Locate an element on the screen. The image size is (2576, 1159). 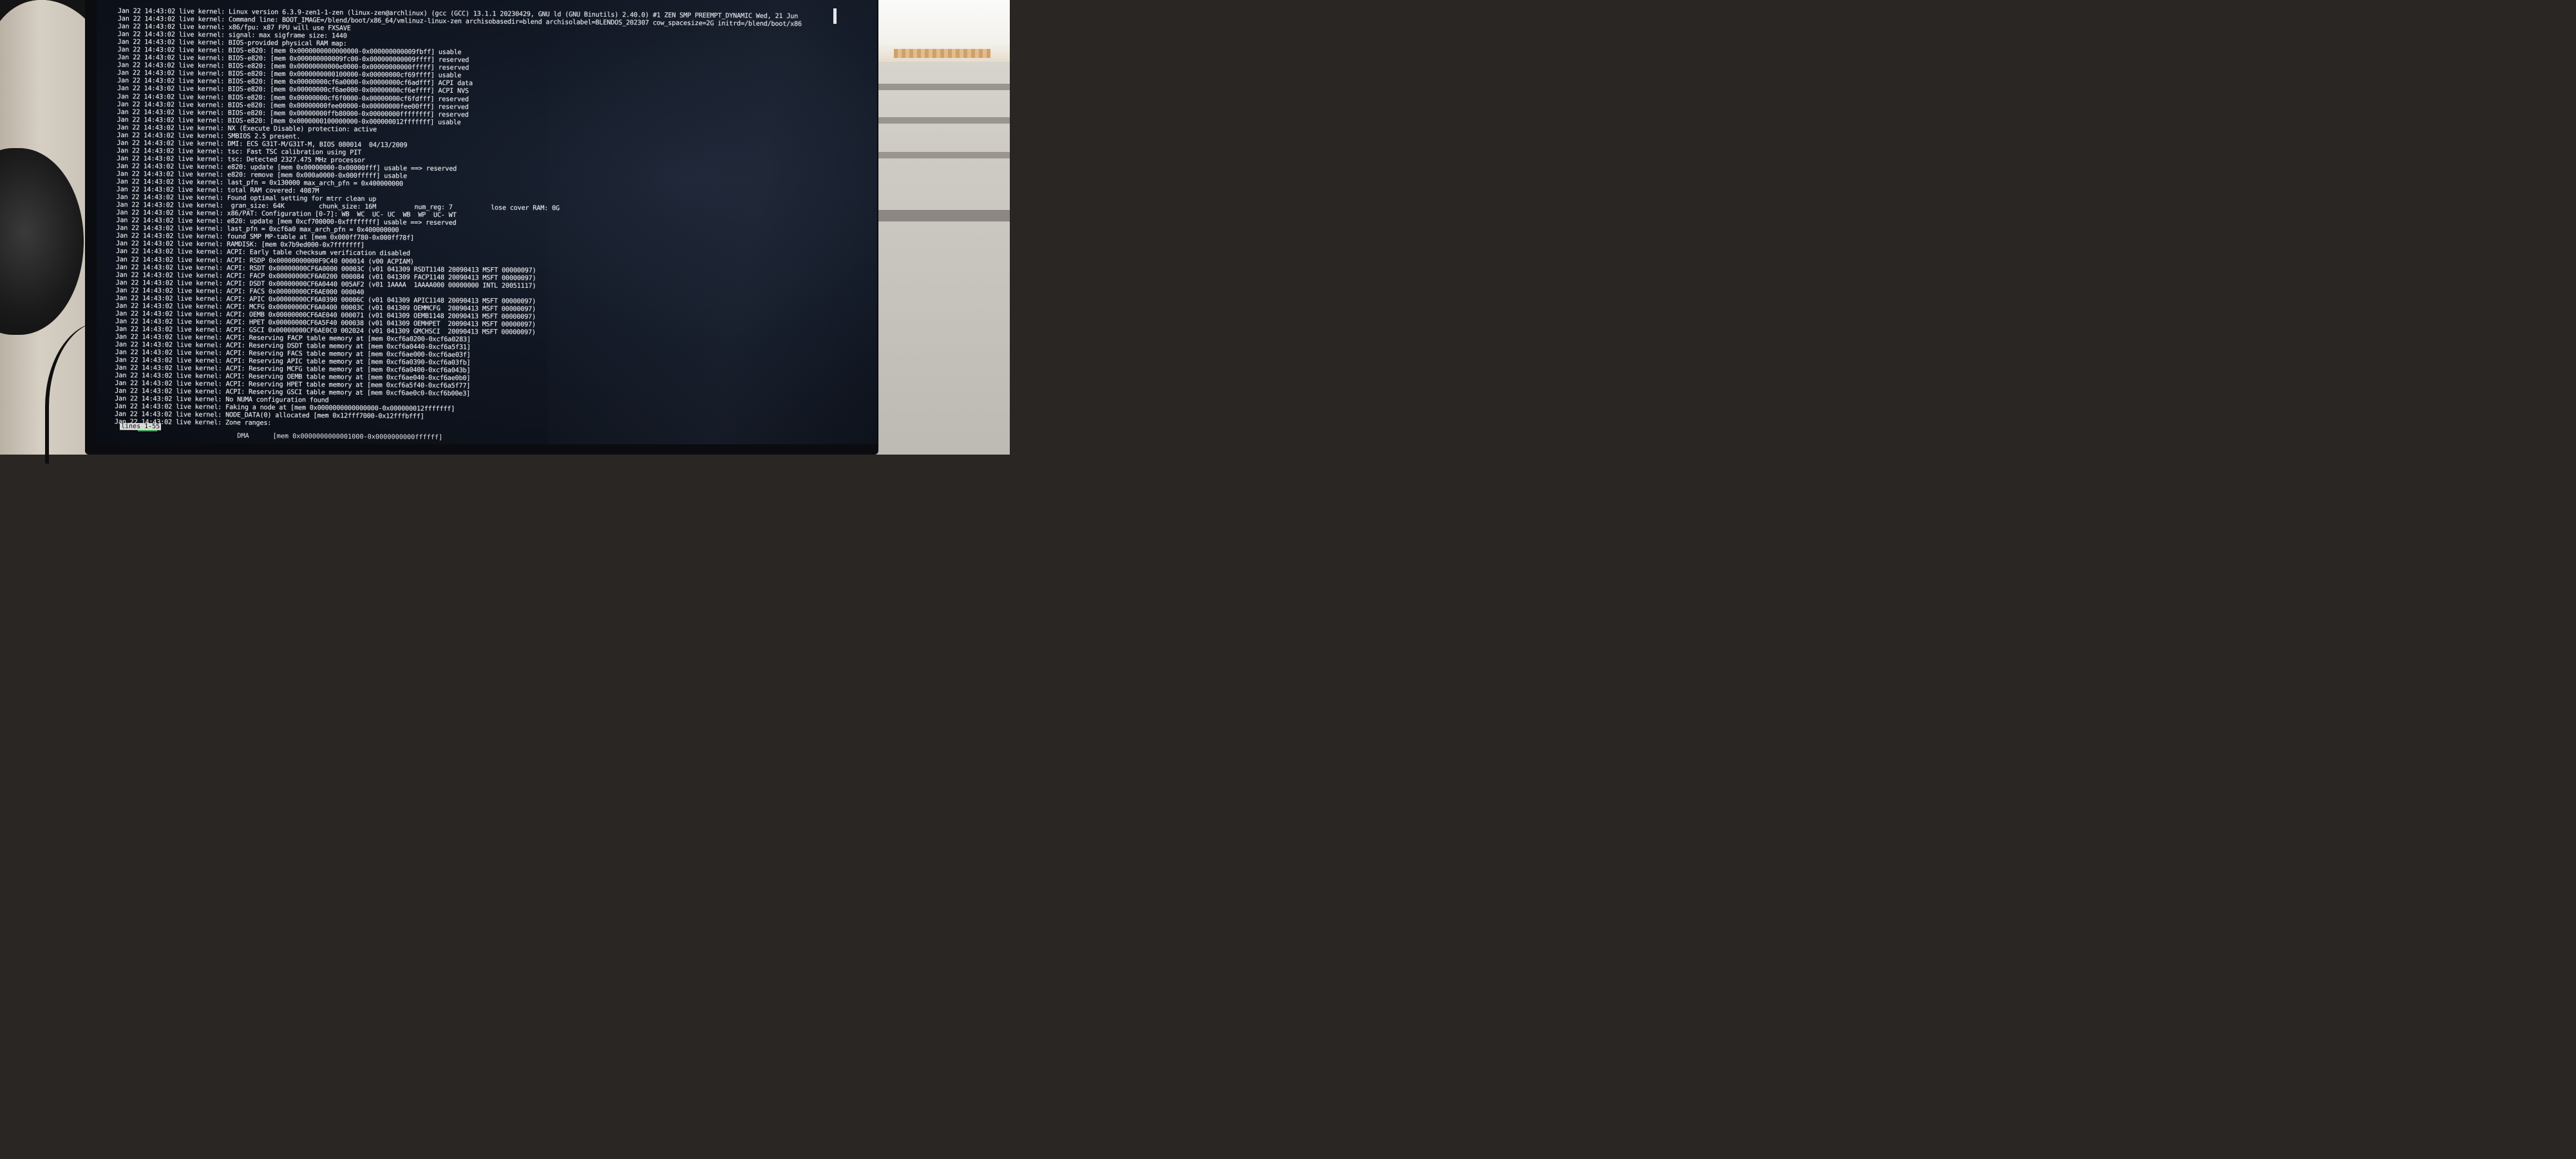
wall-right is located at coordinates (937, 227).